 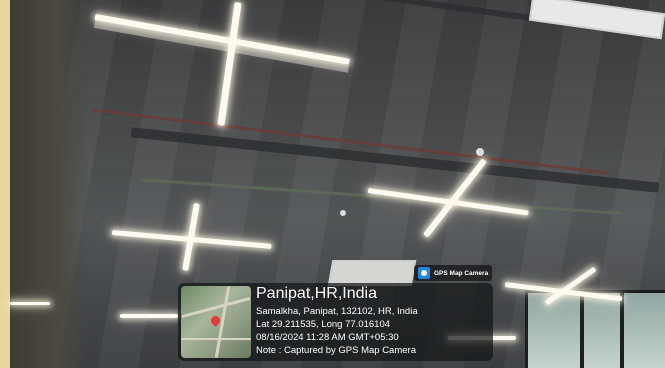 I want to click on left-edge, so click(x=5, y=184).